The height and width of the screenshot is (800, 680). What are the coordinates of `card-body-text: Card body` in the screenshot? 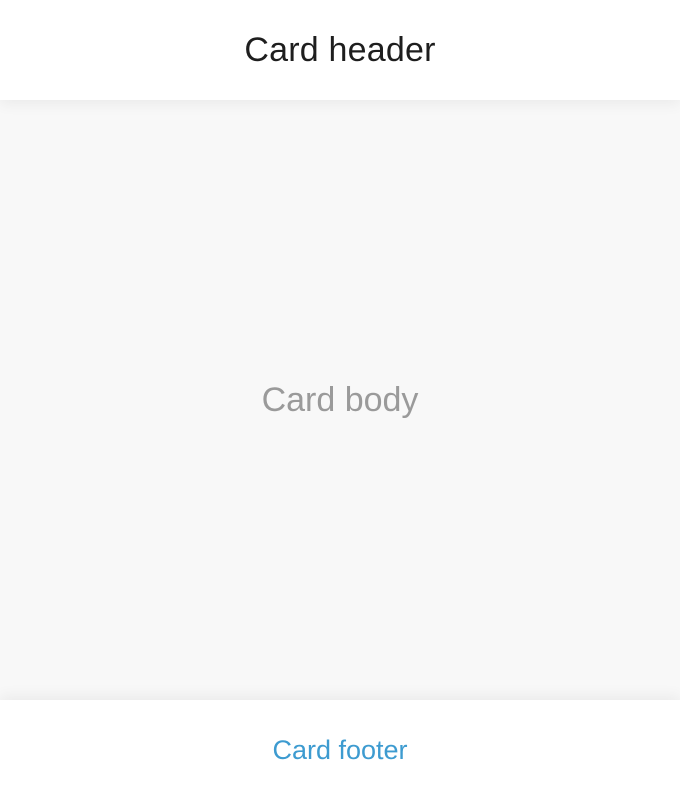 It's located at (340, 399).